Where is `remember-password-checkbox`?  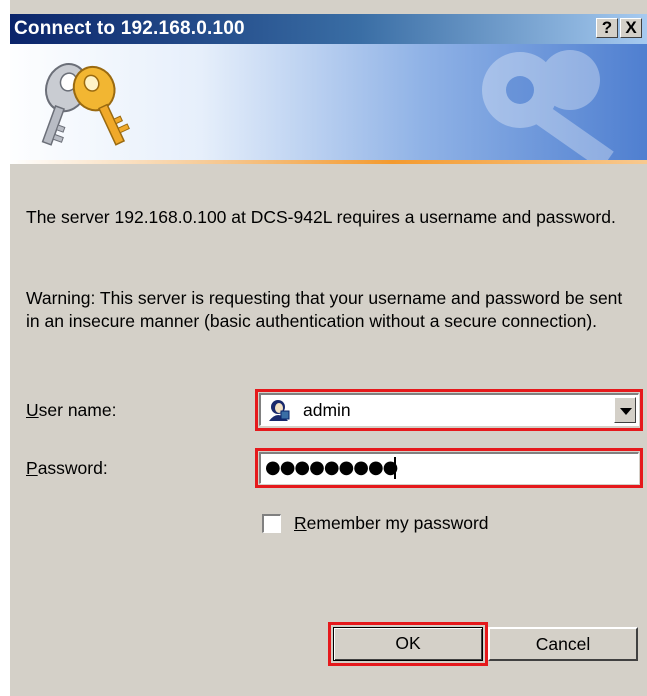
remember-password-checkbox is located at coordinates (271, 523).